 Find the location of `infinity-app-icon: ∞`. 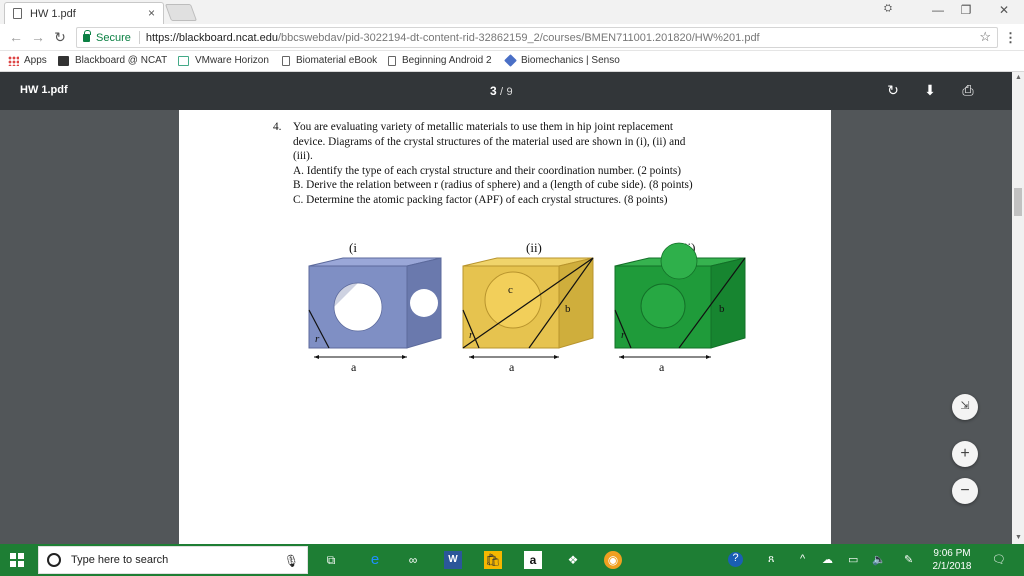

infinity-app-icon: ∞ is located at coordinates (413, 560).